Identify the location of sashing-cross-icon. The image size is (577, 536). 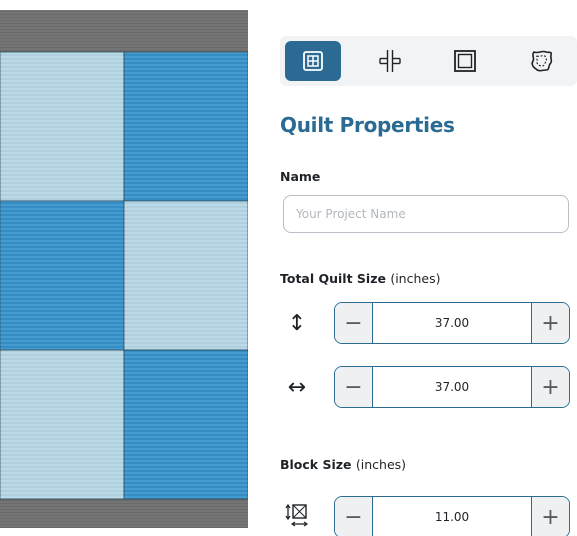
(390, 61).